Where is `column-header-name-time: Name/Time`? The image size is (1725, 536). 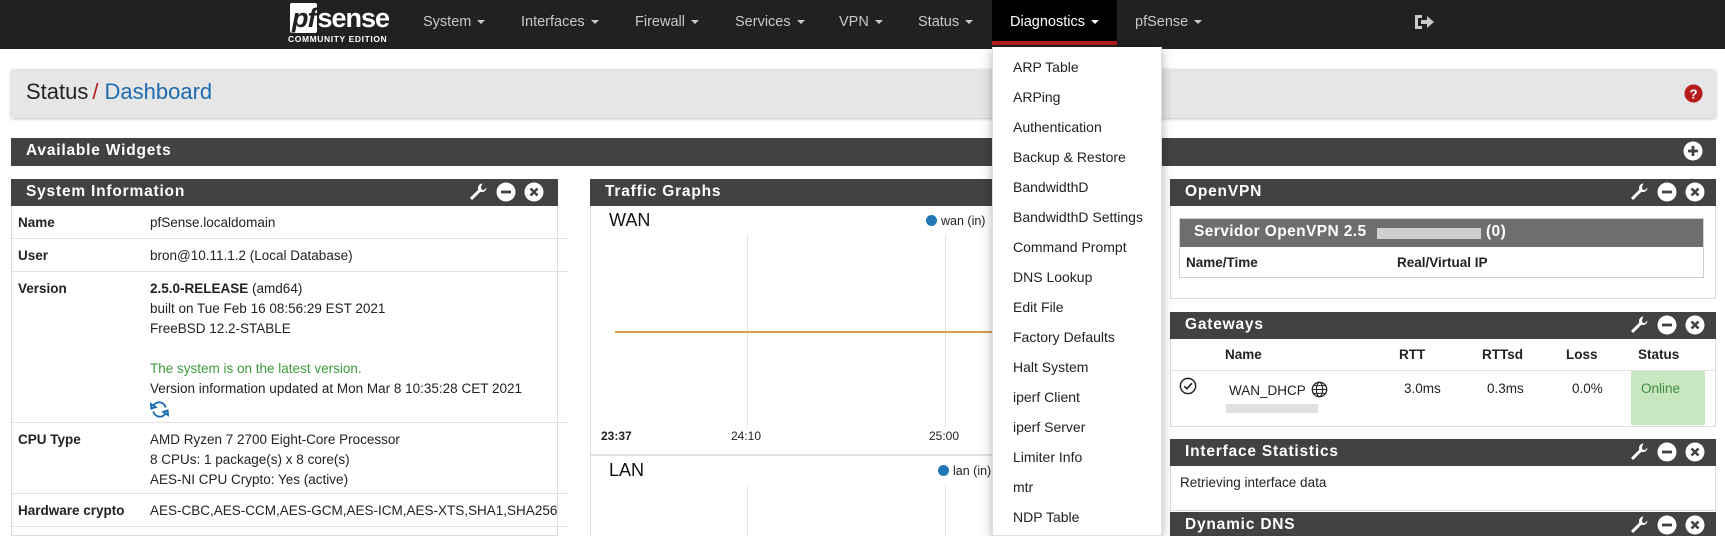
column-header-name-time: Name/Time is located at coordinates (1222, 262).